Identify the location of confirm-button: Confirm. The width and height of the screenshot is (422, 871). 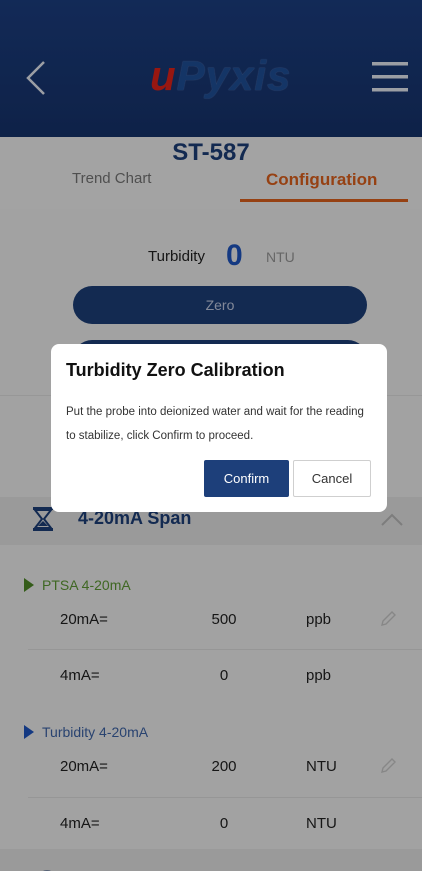
(246, 478).